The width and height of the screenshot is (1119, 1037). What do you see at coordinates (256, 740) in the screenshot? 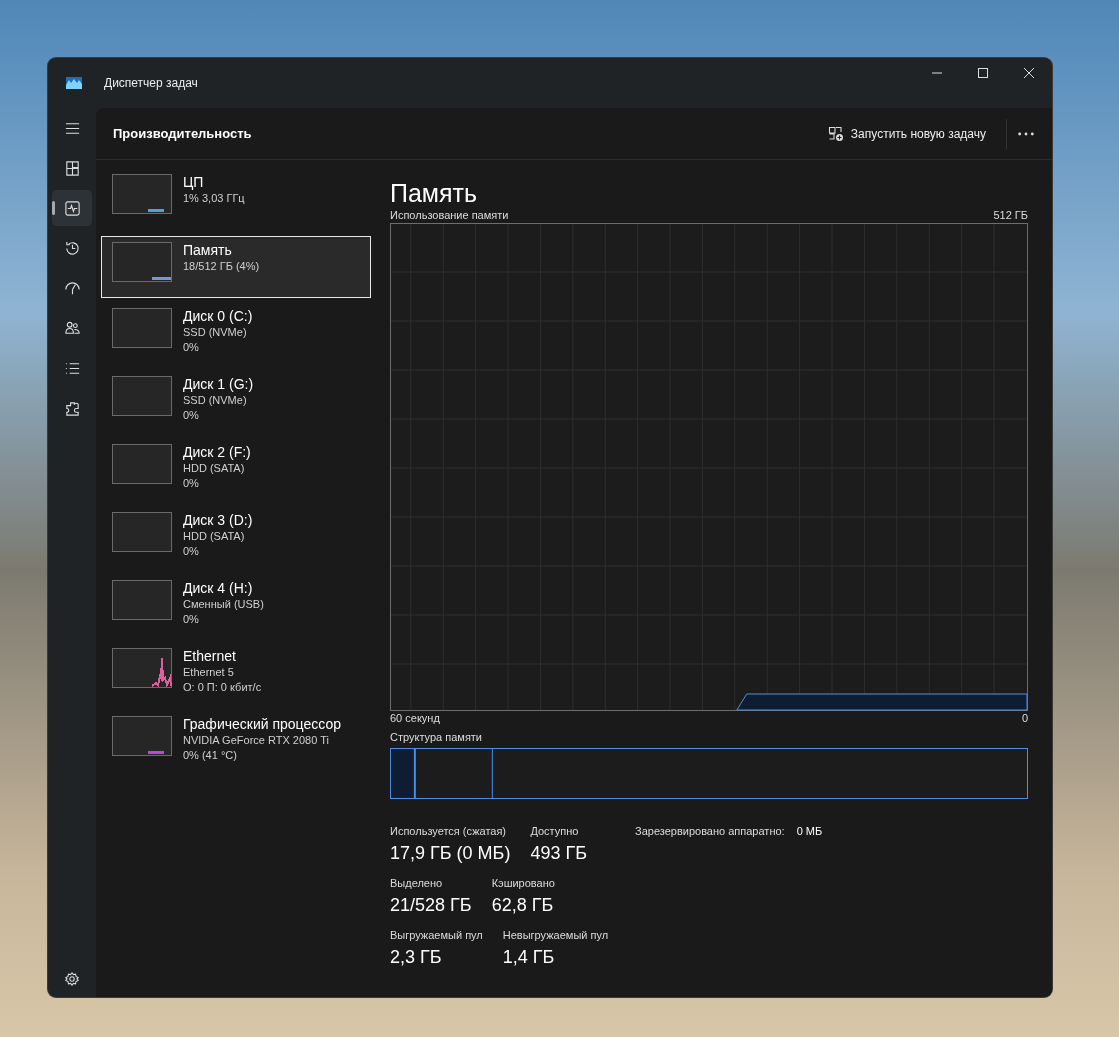
I see `device-detail: NVIDIA GeForce RTX 2080 Ti` at bounding box center [256, 740].